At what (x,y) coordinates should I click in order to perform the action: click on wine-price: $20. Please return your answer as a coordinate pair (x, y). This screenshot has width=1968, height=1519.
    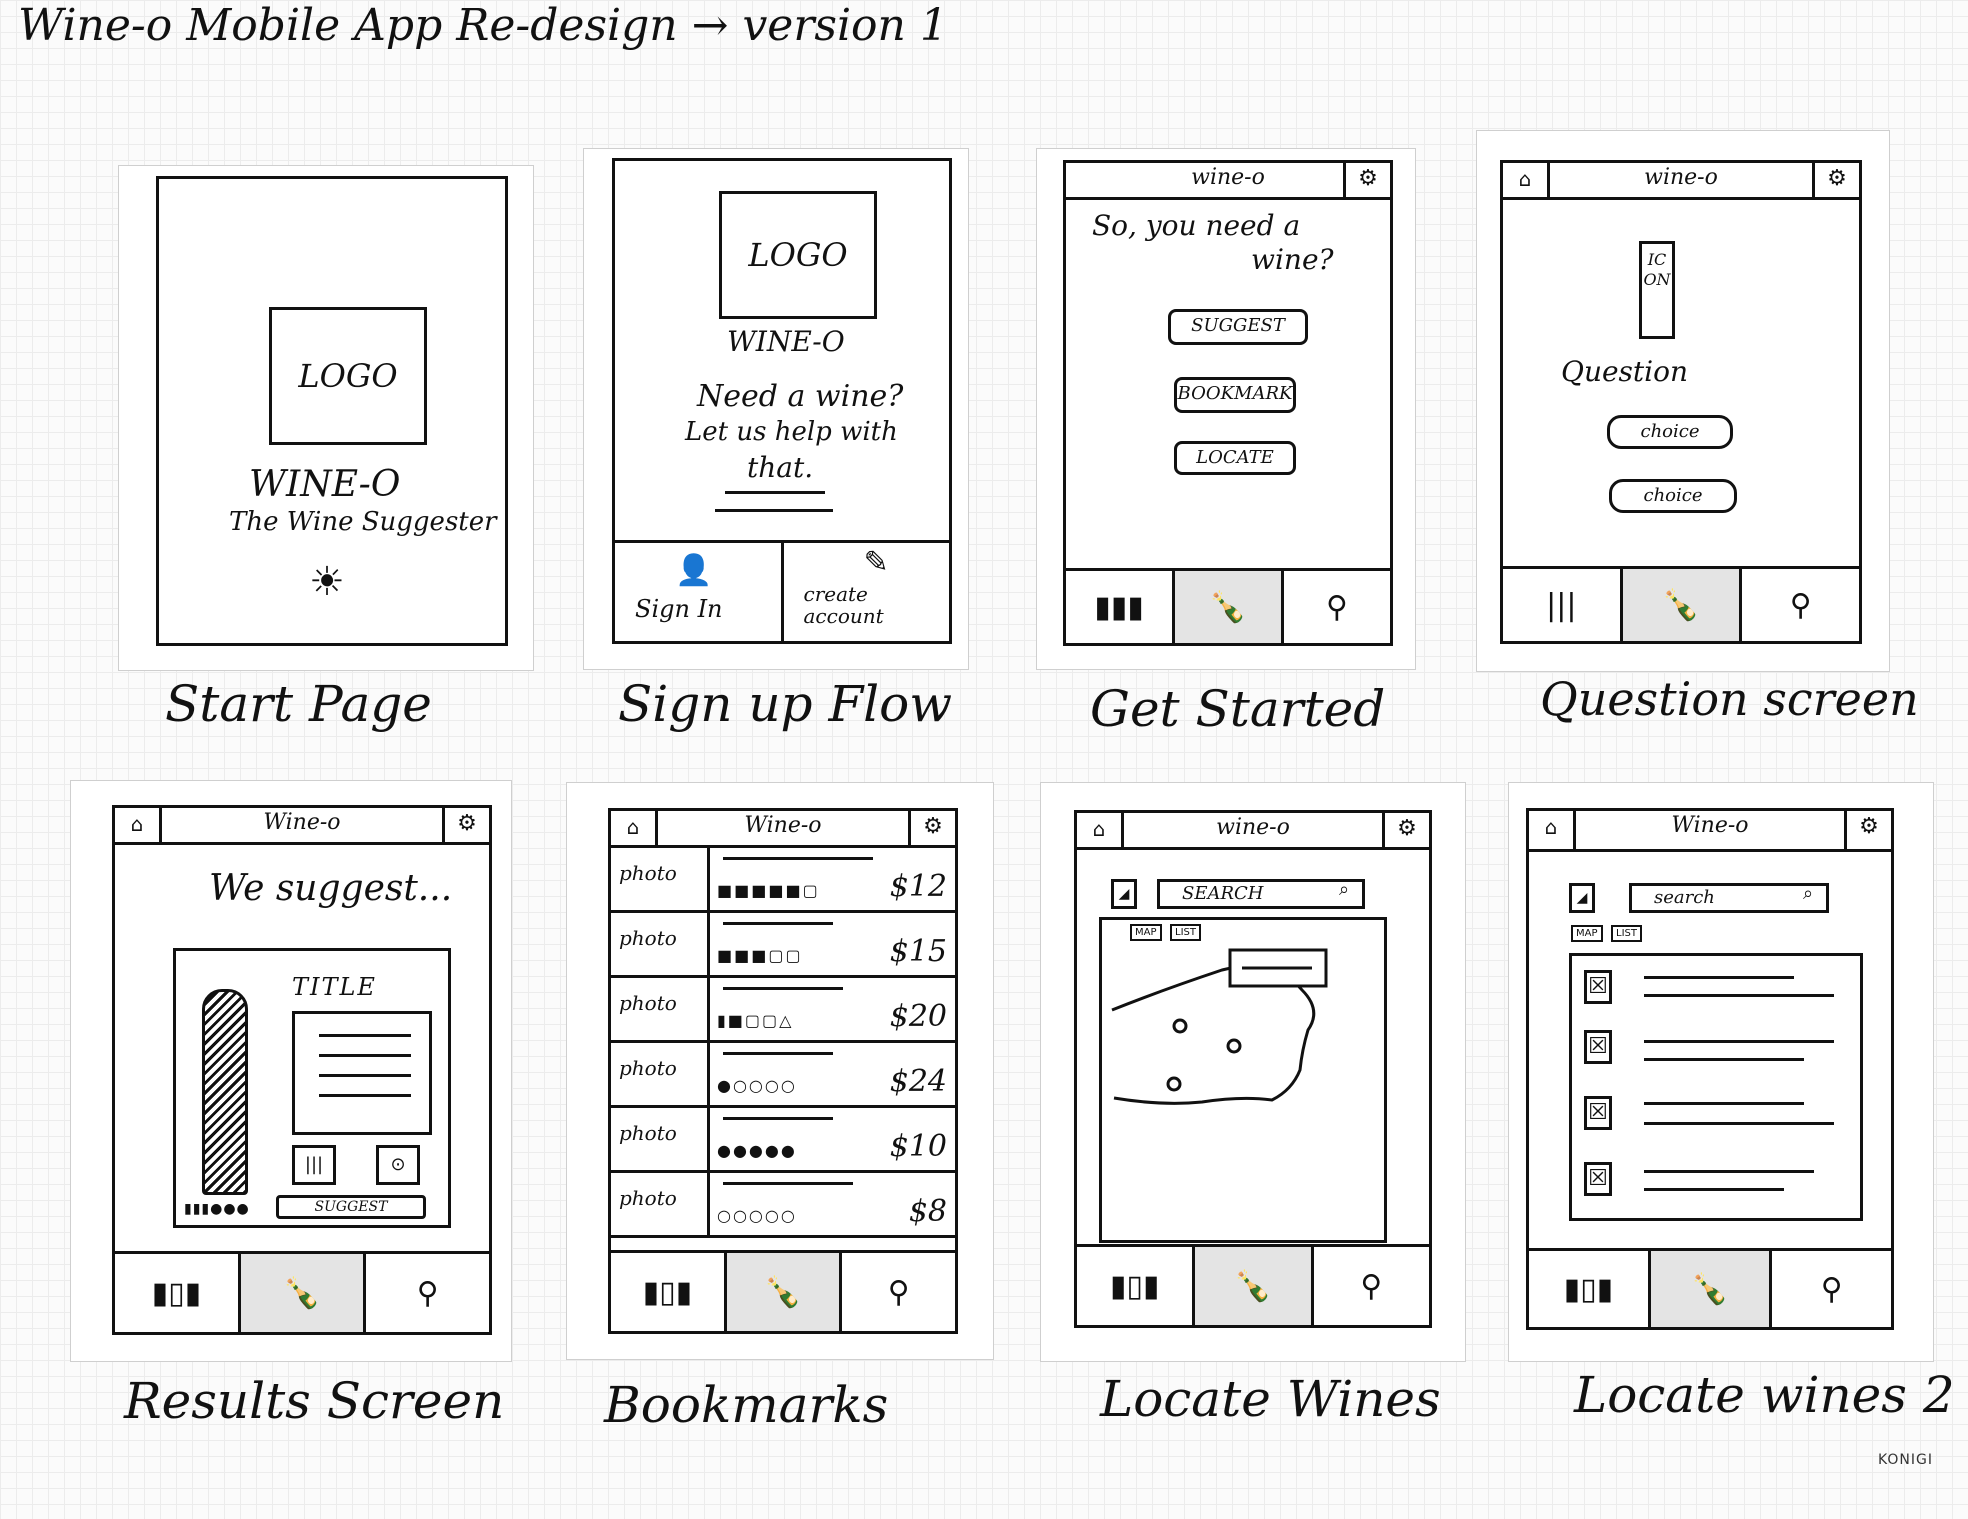
    Looking at the image, I should click on (918, 1016).